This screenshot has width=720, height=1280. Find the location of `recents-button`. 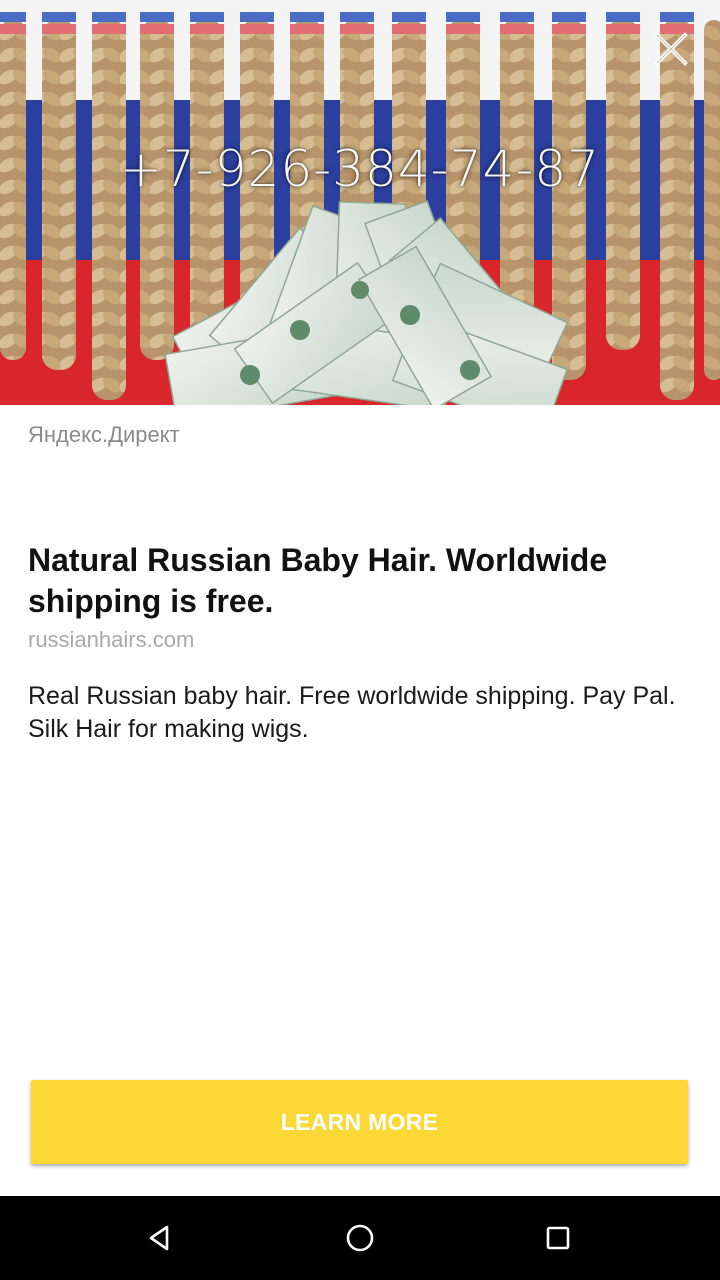

recents-button is located at coordinates (558, 1238).